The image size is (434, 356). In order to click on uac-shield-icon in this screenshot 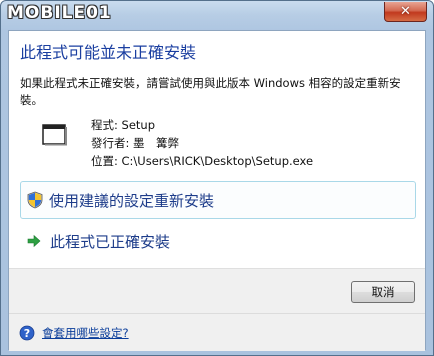, I will do `click(35, 200)`.